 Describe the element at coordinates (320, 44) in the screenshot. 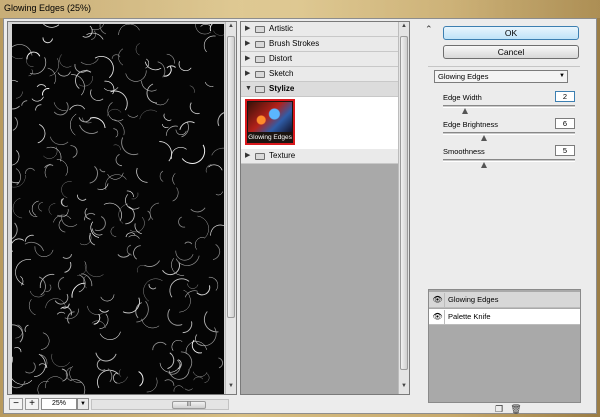

I see `folder-brush-strokes: ▶ Brush Strokes` at that location.